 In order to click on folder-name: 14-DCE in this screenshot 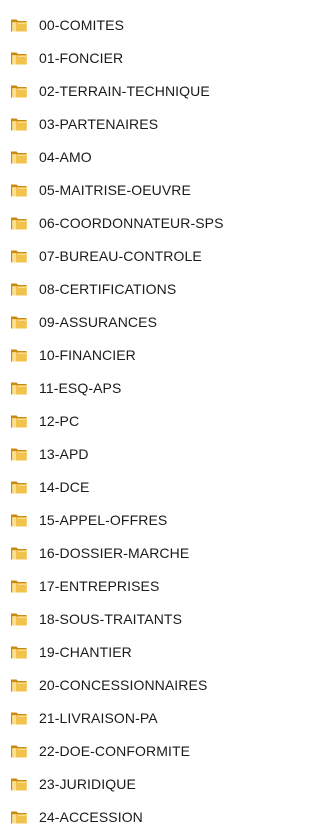, I will do `click(64, 486)`.